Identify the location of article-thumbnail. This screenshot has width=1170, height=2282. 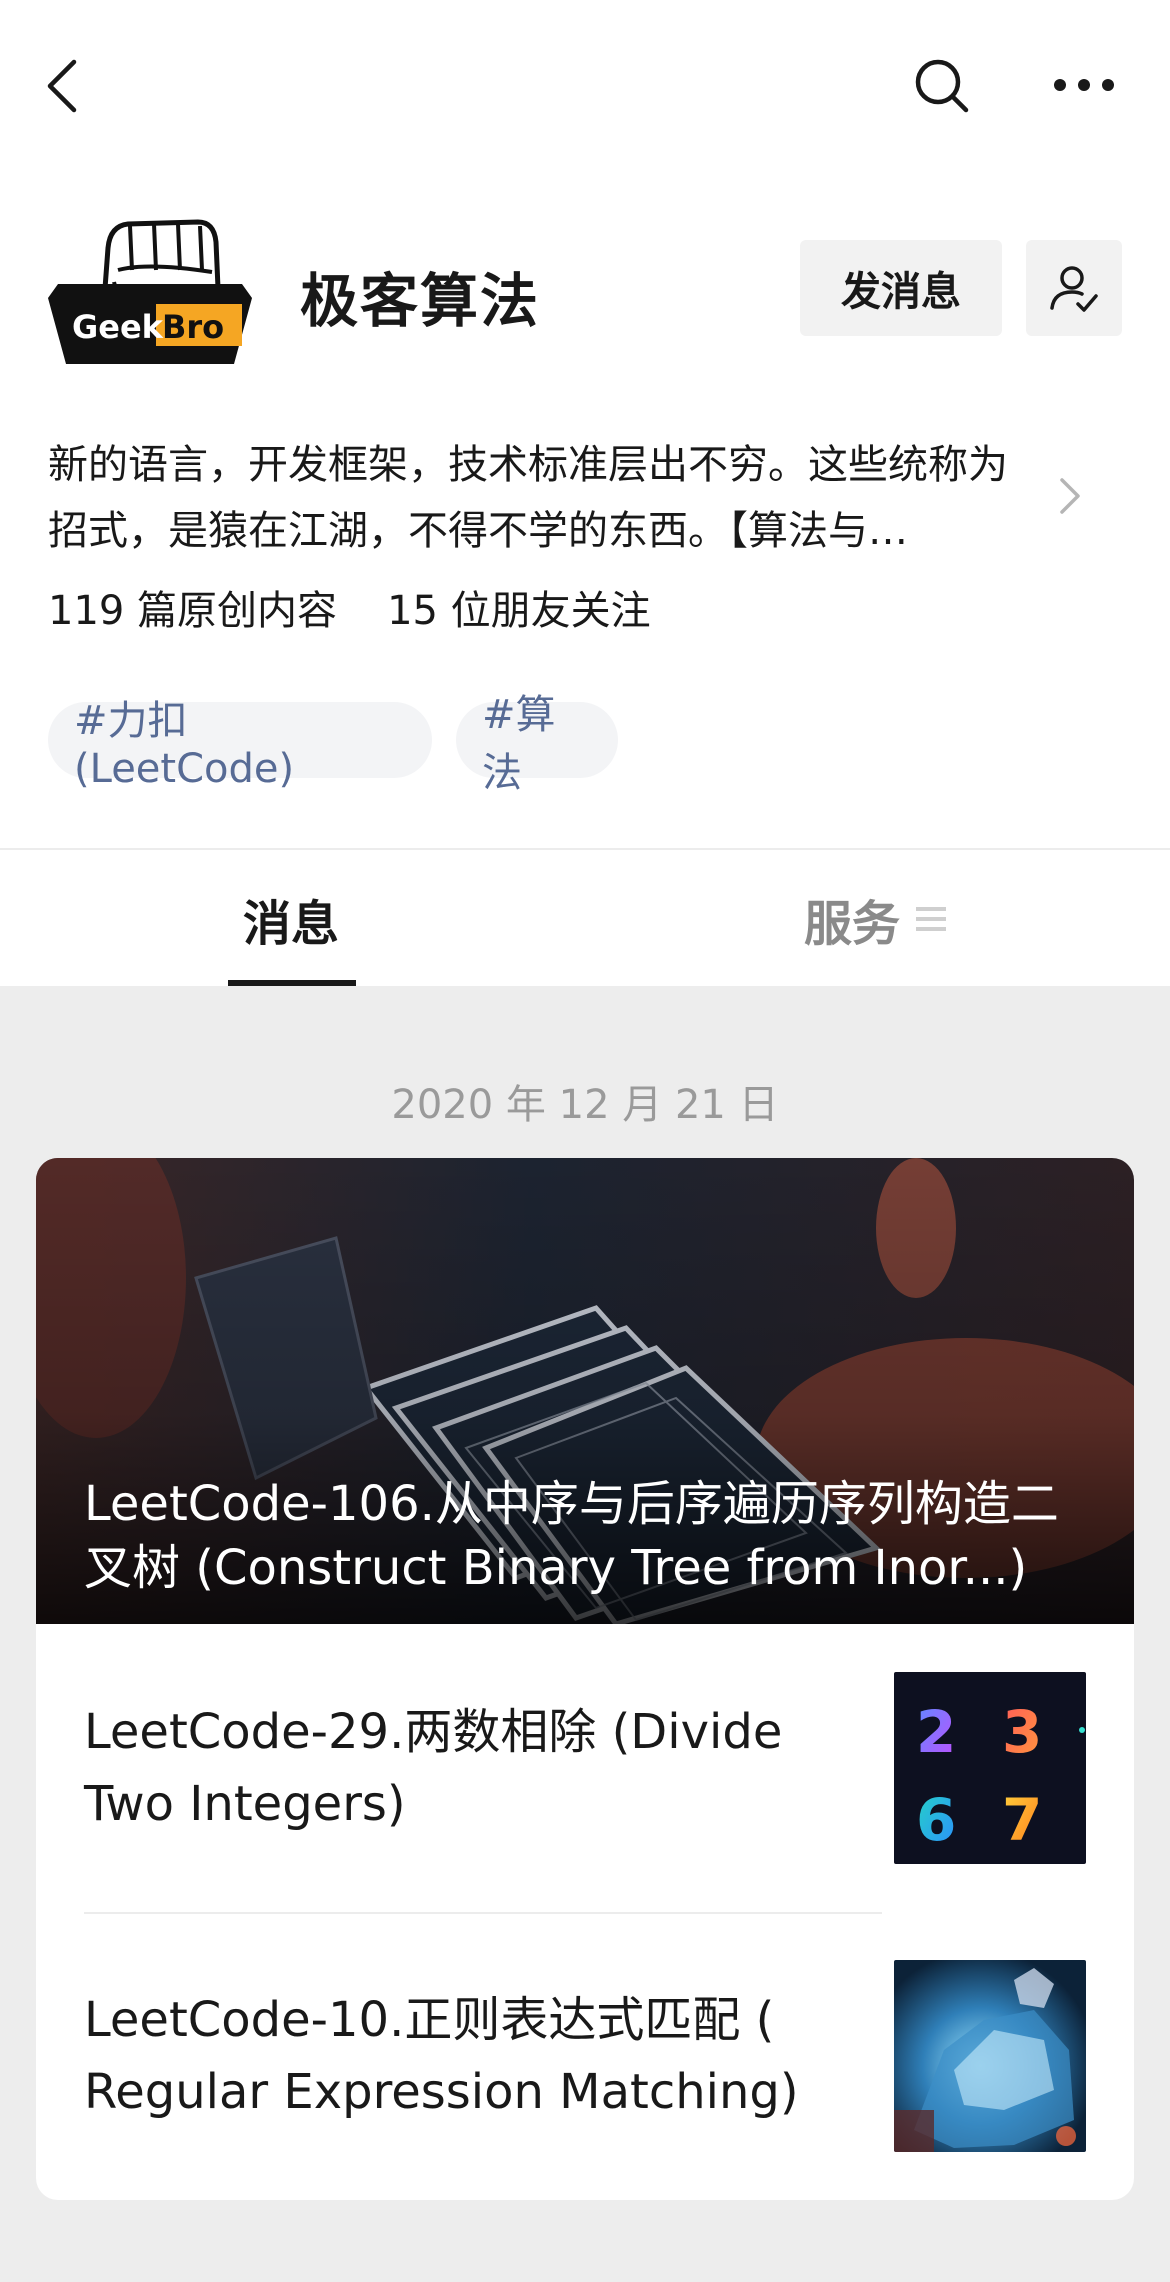
(990, 2056).